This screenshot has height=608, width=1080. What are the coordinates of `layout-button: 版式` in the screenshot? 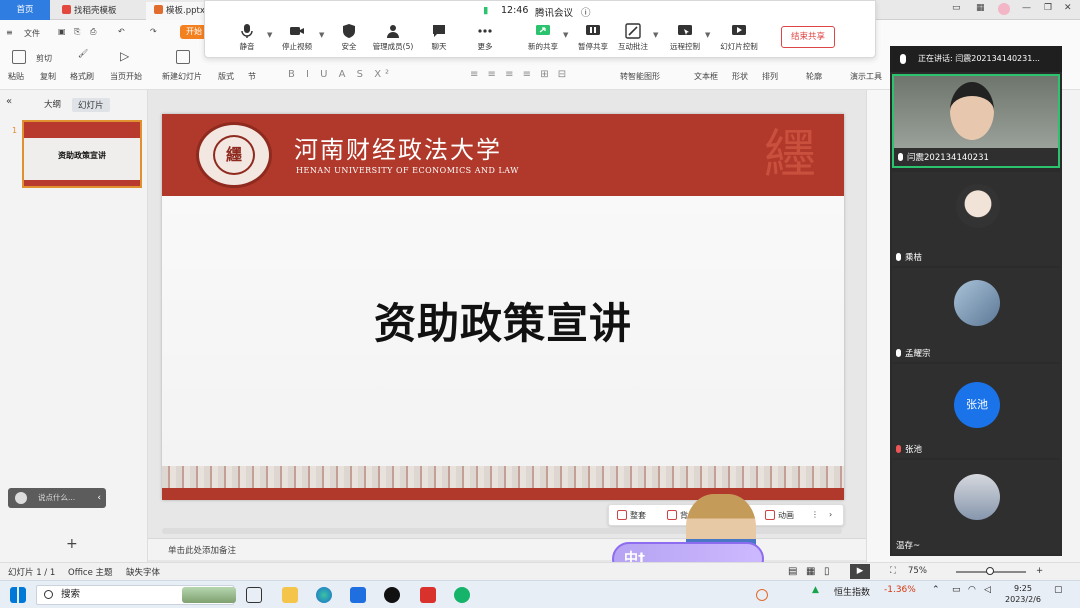 It's located at (226, 76).